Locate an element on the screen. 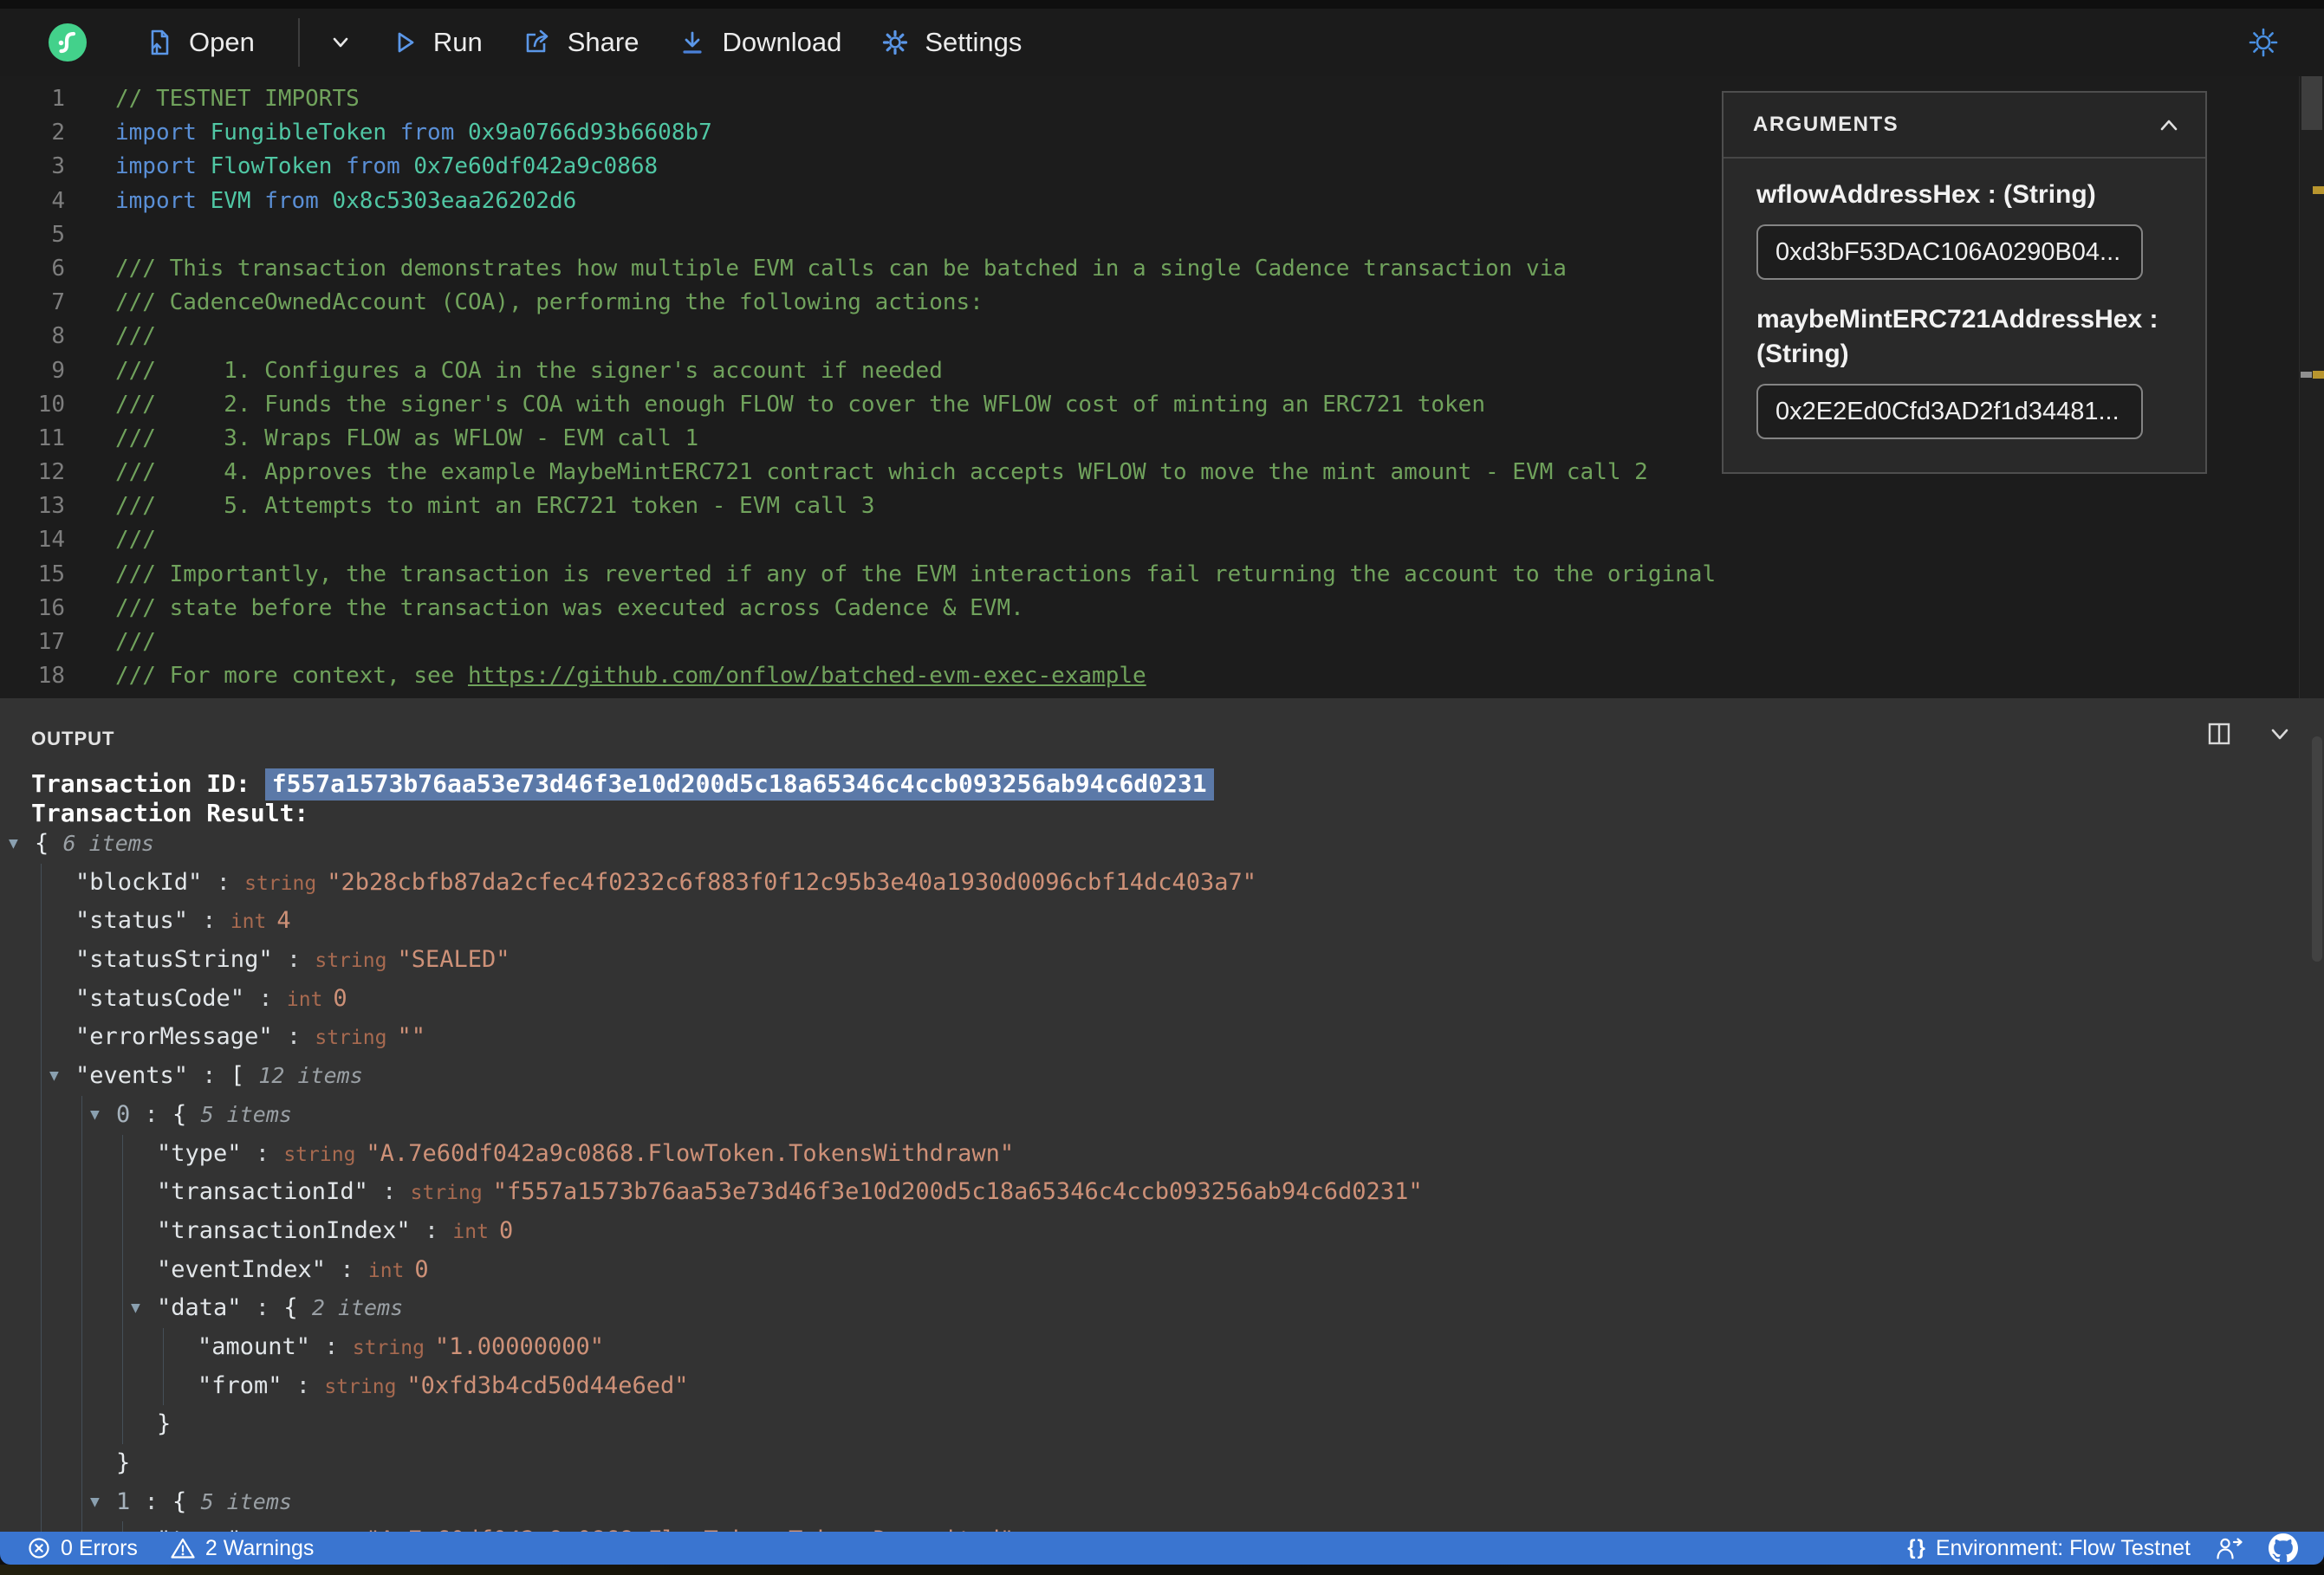 Image resolution: width=2324 pixels, height=1575 pixels. environment-indicator: {} Environment: Flow Testnet is located at coordinates (2049, 1548).